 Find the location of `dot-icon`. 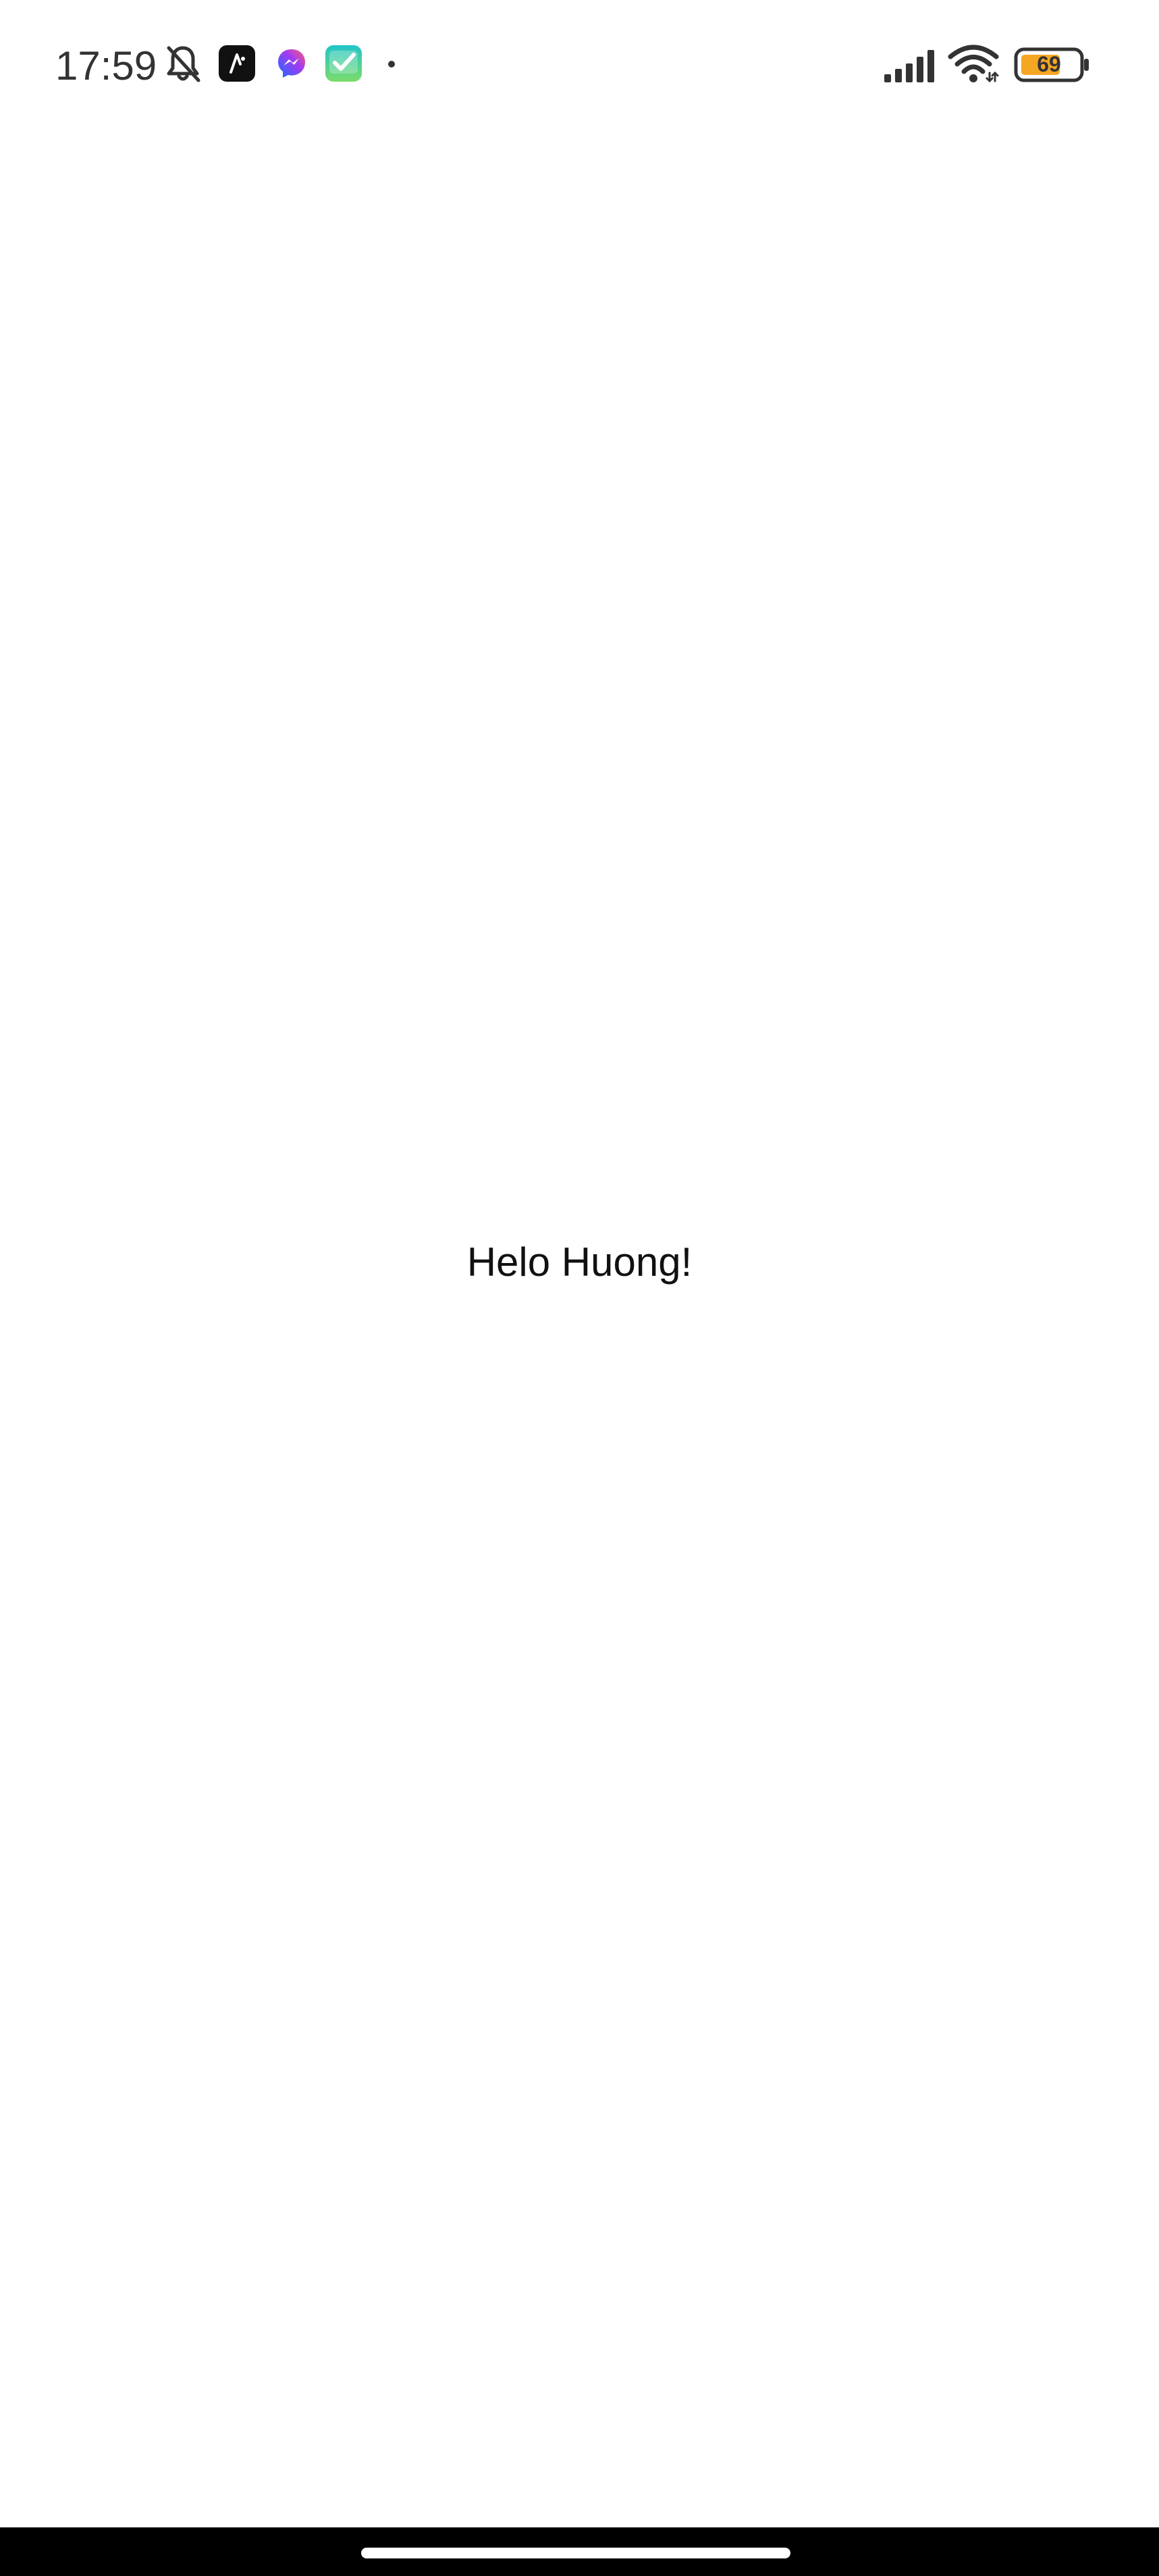

dot-icon is located at coordinates (391, 63).